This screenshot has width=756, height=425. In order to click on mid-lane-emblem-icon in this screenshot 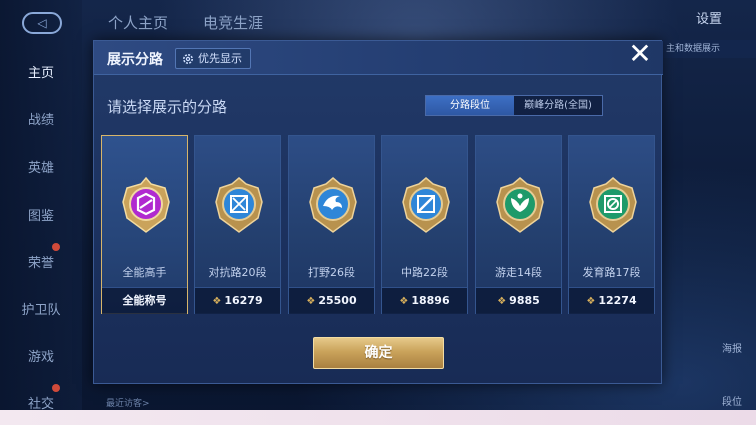, I will do `click(426, 205)`.